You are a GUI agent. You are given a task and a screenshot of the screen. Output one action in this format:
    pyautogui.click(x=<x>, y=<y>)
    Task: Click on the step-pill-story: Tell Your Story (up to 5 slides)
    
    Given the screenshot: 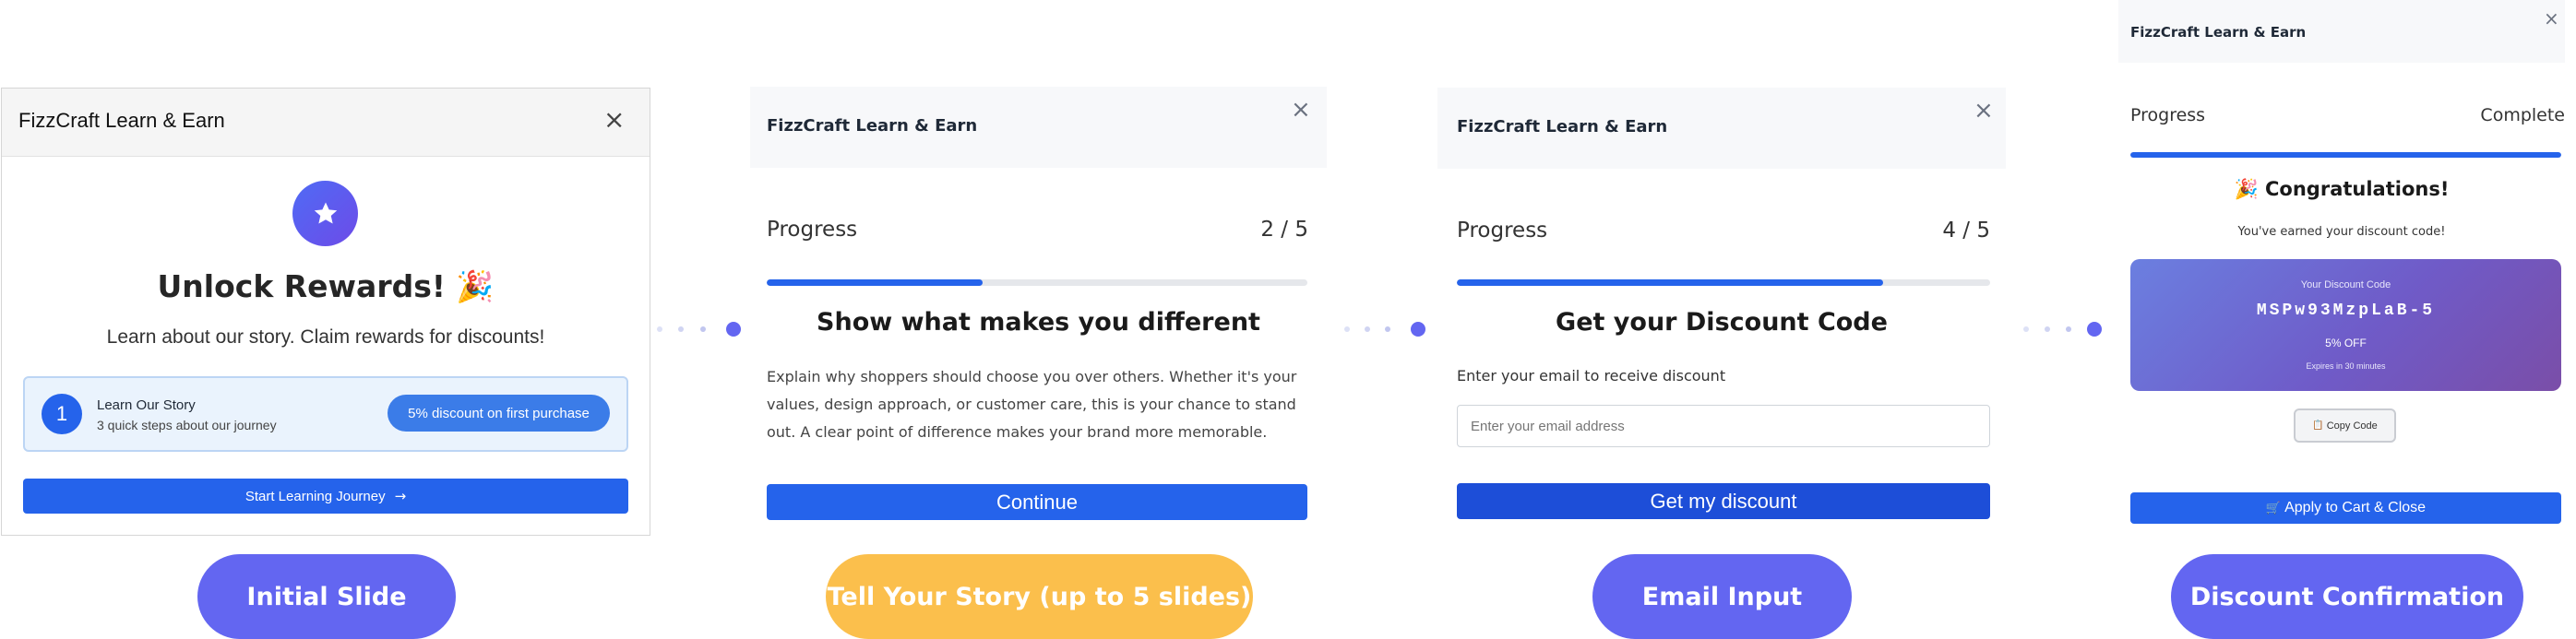 What is the action you would take?
    pyautogui.click(x=1039, y=596)
    